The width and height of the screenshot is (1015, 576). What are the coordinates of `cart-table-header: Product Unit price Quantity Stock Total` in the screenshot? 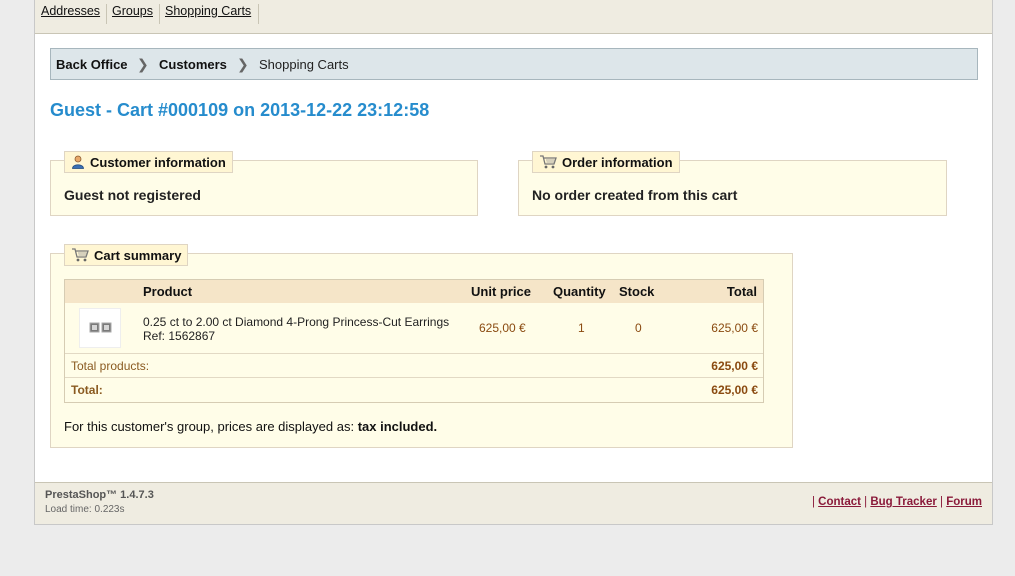 It's located at (414, 291).